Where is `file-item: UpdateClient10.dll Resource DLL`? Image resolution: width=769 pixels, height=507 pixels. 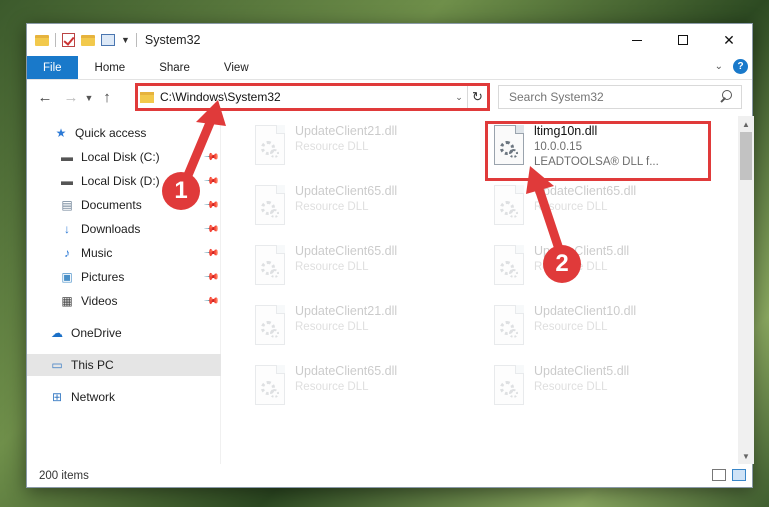
file-item: UpdateClient10.dll Resource DLL is located at coordinates (603, 328).